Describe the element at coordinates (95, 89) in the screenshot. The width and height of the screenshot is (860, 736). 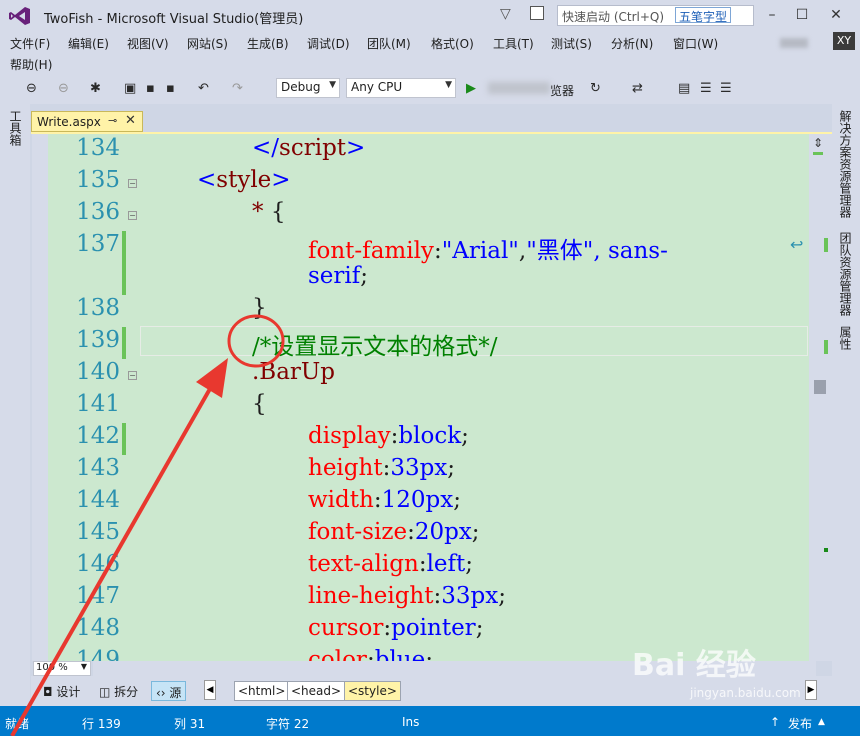
I see `new-project-icon: ✱` at that location.